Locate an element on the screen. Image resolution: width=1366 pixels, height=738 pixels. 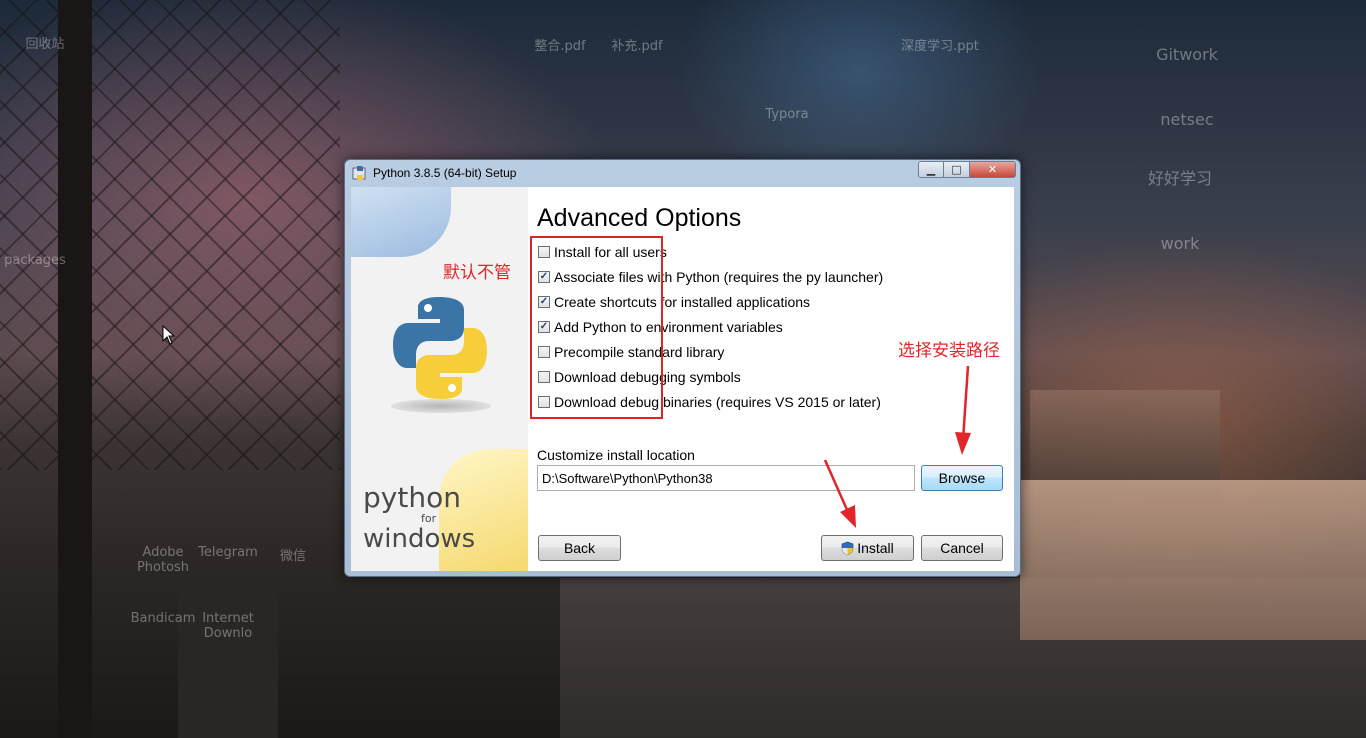
setup-sidebar: python for windows is located at coordinates (439, 379).